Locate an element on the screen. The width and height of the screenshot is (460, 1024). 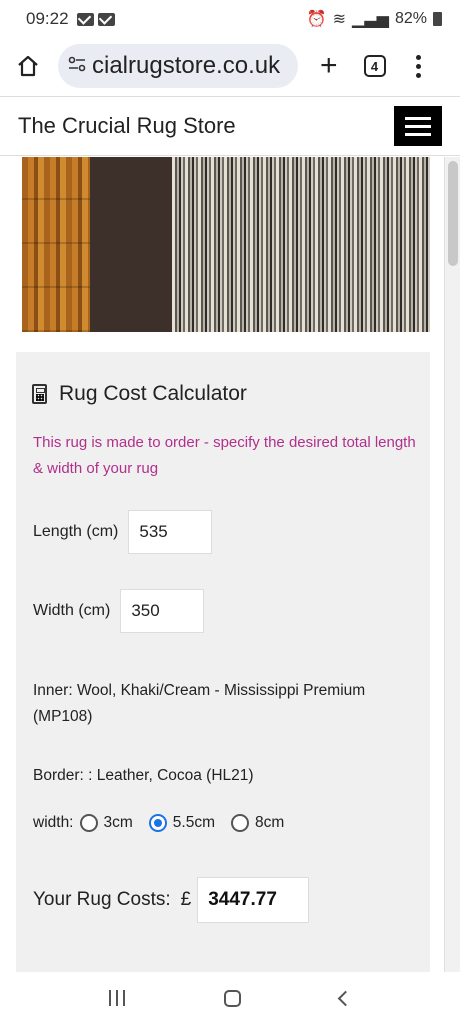
status-time: 09:22 is located at coordinates (47, 18).